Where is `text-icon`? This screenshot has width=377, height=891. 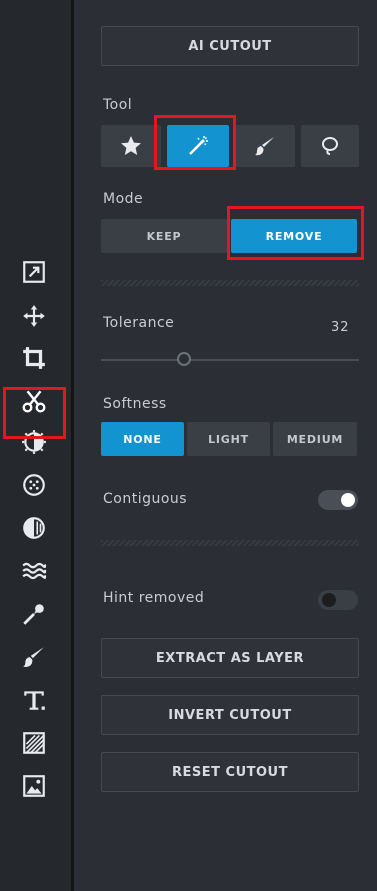 text-icon is located at coordinates (34, 700).